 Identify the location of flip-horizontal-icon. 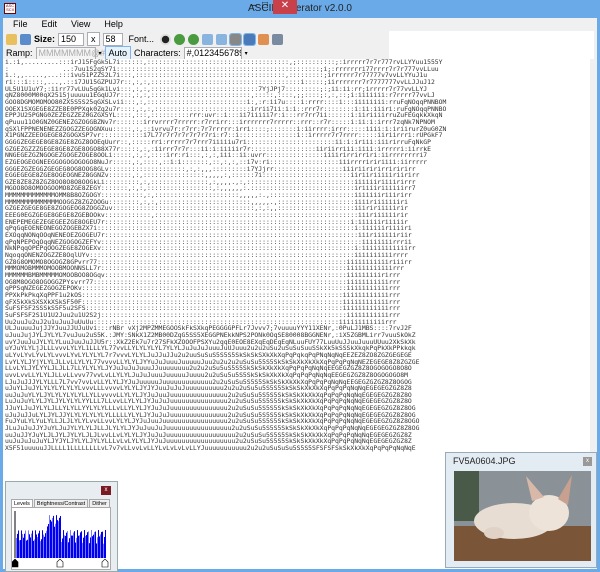
(208, 39).